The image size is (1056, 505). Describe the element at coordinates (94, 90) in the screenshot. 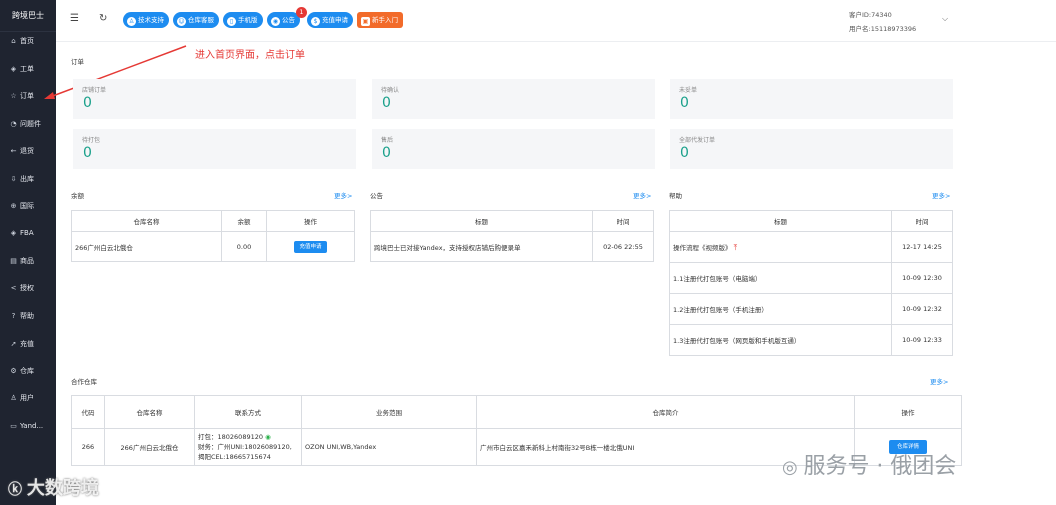

I see `stat-label: 店铺订单` at that location.